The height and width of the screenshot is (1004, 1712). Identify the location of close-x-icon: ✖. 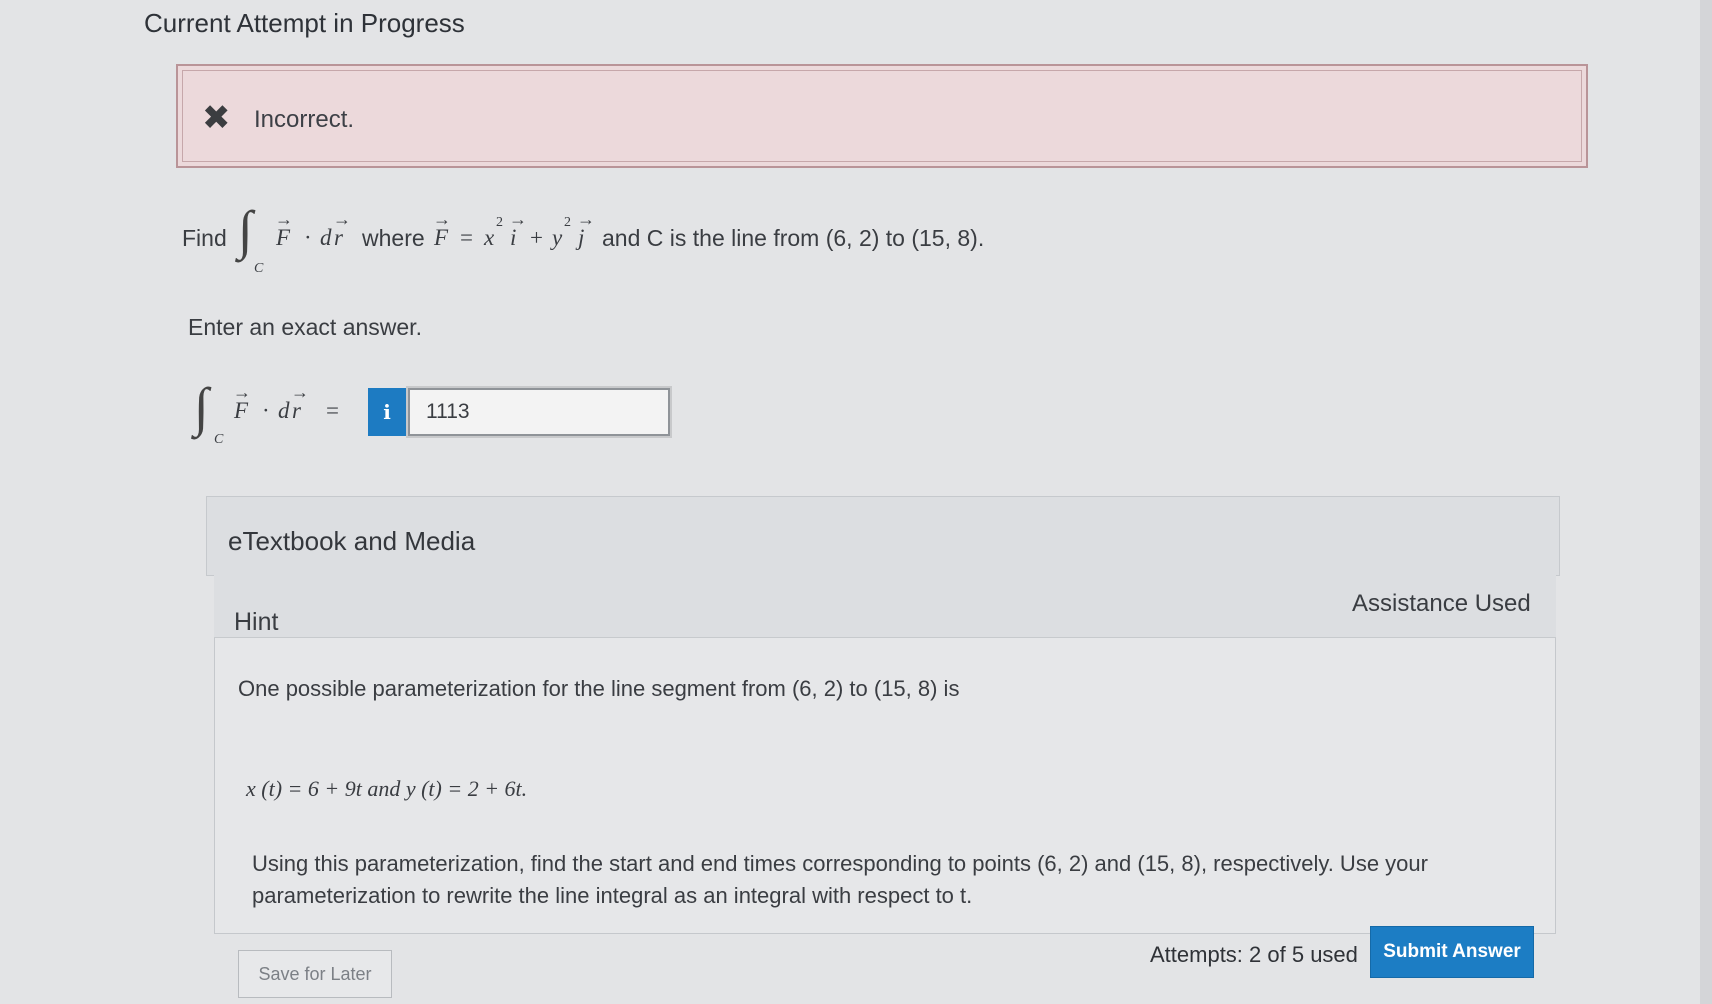
(216, 118).